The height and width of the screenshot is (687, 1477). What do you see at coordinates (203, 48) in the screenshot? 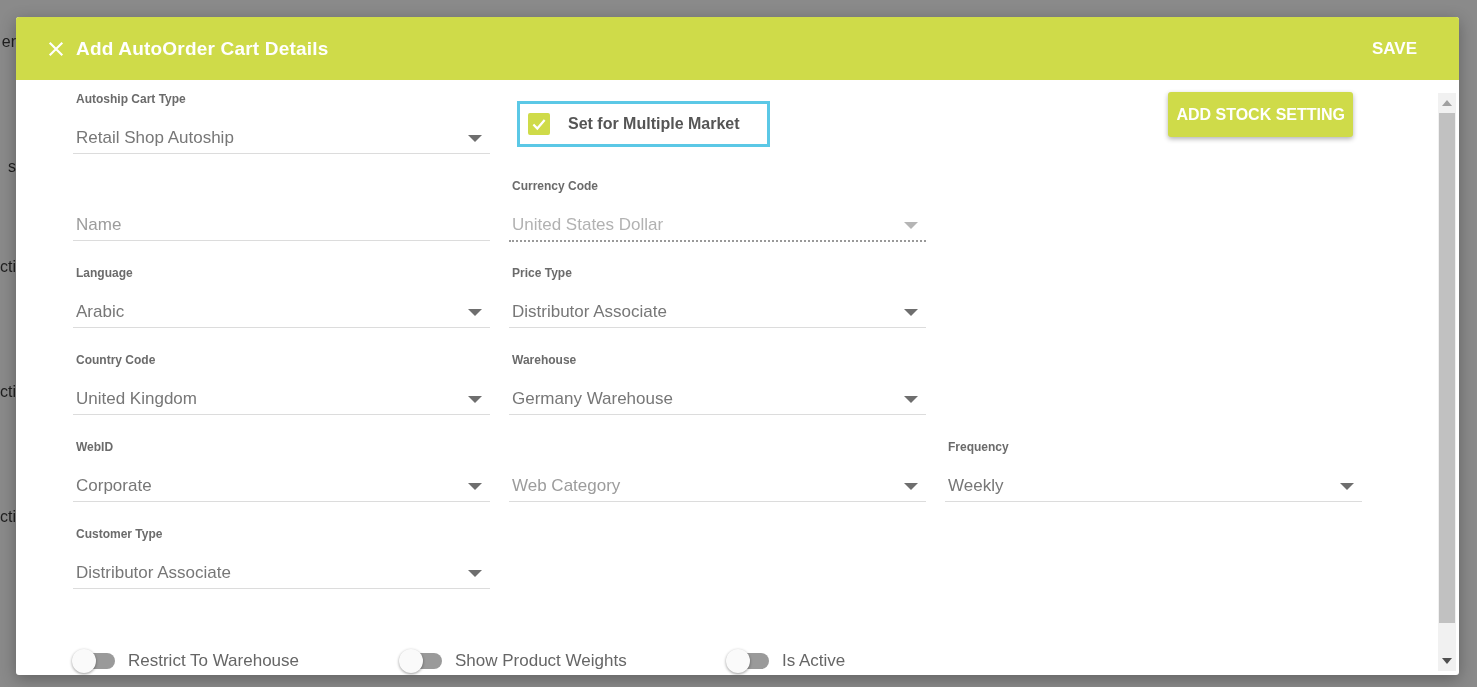
I see `dialog-title: Add AutoOrder Cart Details` at bounding box center [203, 48].